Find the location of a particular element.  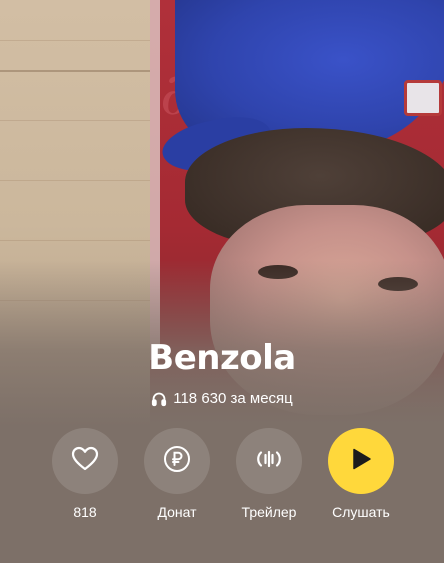

play-icon is located at coordinates (361, 461).